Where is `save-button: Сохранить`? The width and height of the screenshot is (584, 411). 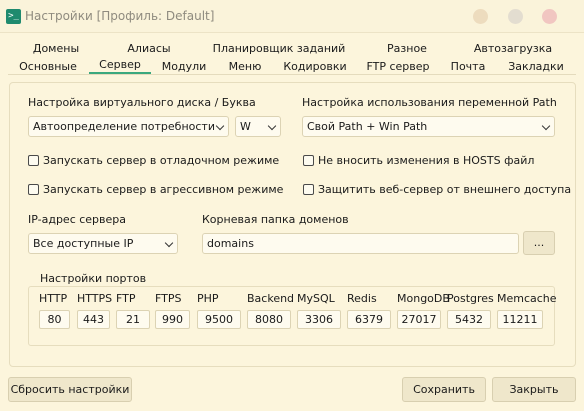
save-button: Сохранить is located at coordinates (444, 389).